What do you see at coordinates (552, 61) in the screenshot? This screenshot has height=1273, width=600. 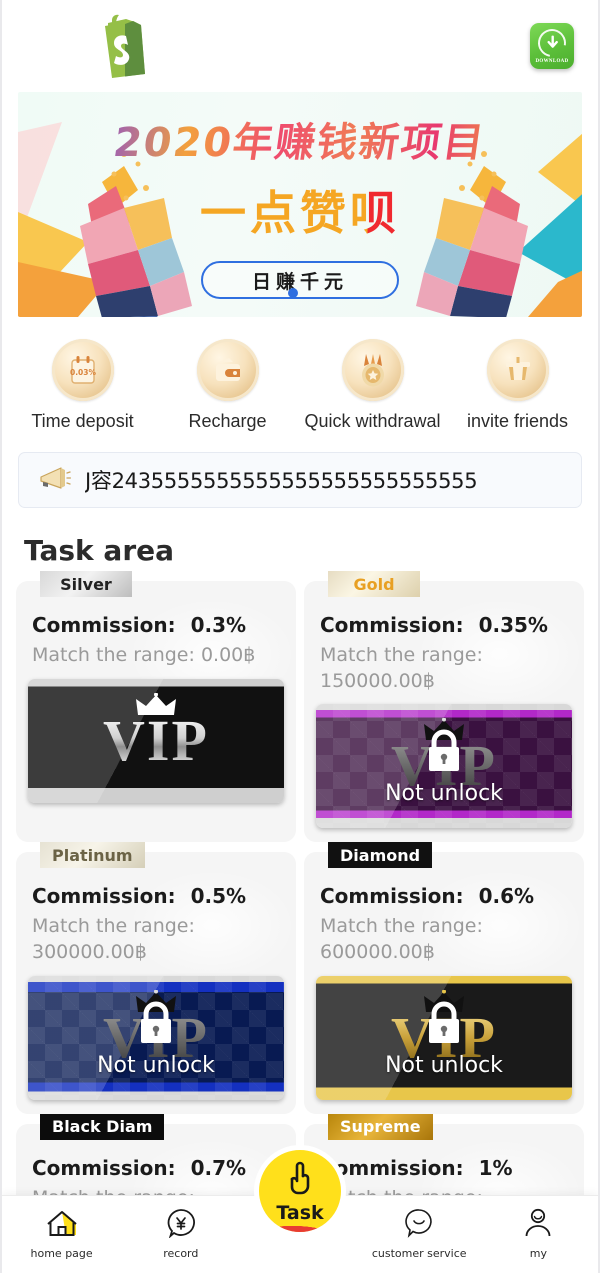 I see `download-label: DOWNLOAD` at bounding box center [552, 61].